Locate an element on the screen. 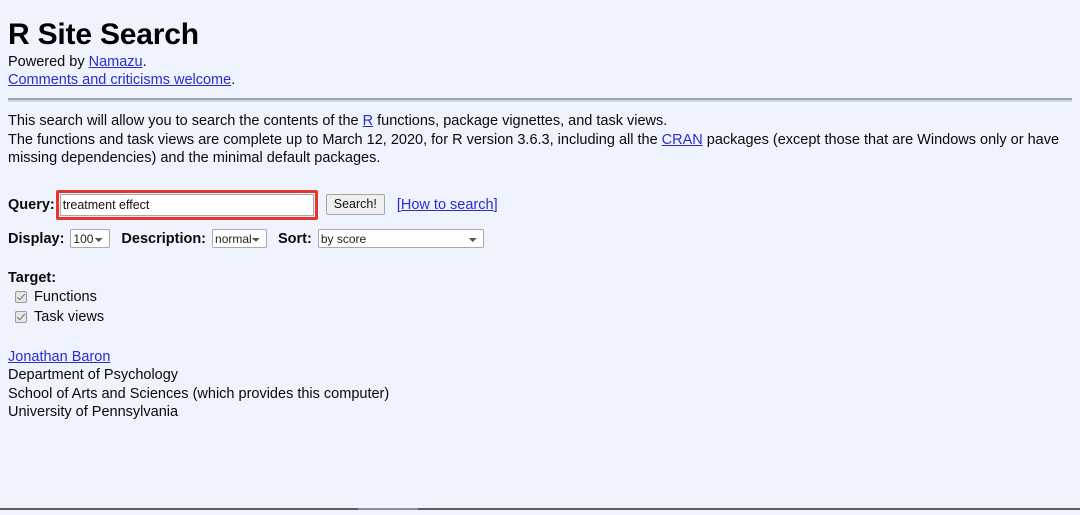 The height and width of the screenshot is (515, 1080). how-to-search: [How to search] is located at coordinates (447, 205).